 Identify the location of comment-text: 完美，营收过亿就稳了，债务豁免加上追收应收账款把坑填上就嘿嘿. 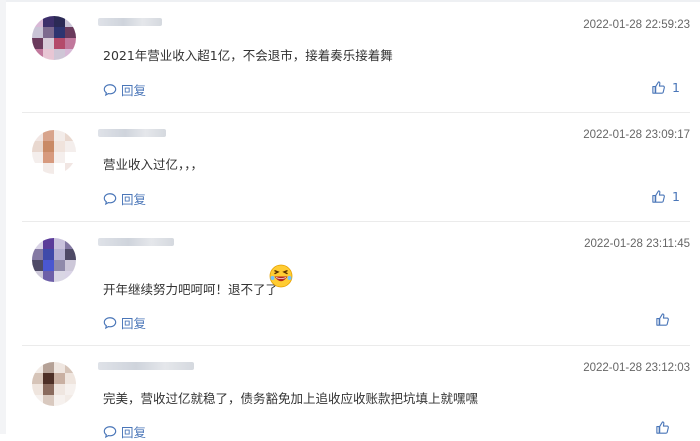
(291, 398).